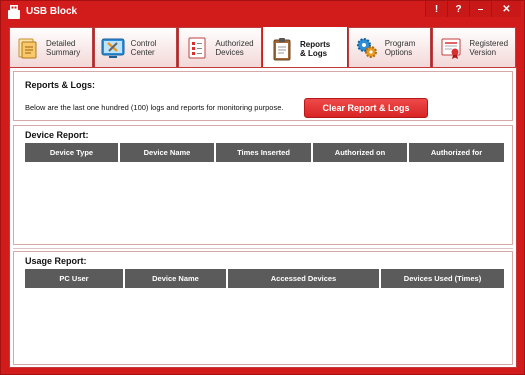 The width and height of the screenshot is (525, 375). What do you see at coordinates (282, 48) in the screenshot?
I see `clipboard-icon` at bounding box center [282, 48].